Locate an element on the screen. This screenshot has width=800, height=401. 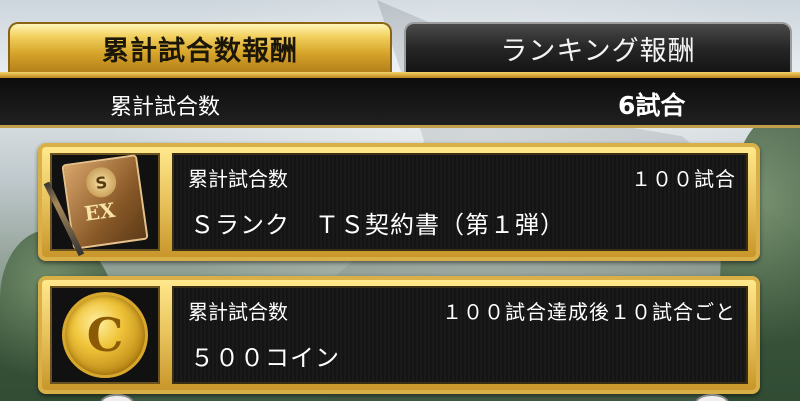
summary-label: 累計試合数 is located at coordinates (165, 107).